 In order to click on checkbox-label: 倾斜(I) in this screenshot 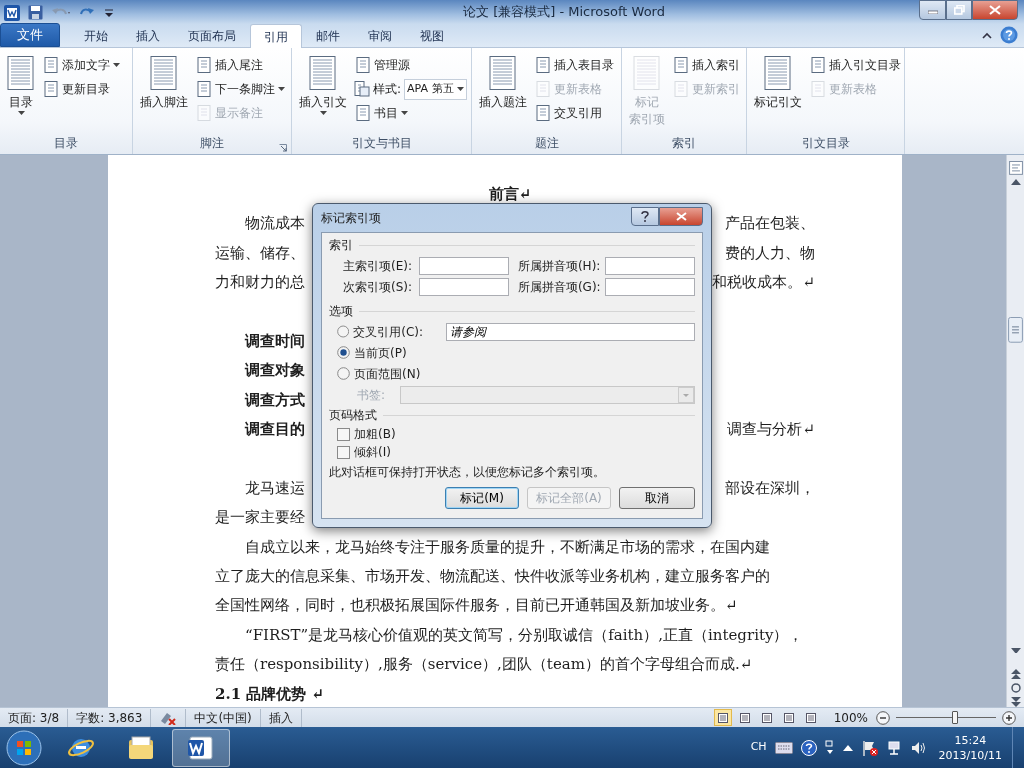, I will do `click(372, 452)`.